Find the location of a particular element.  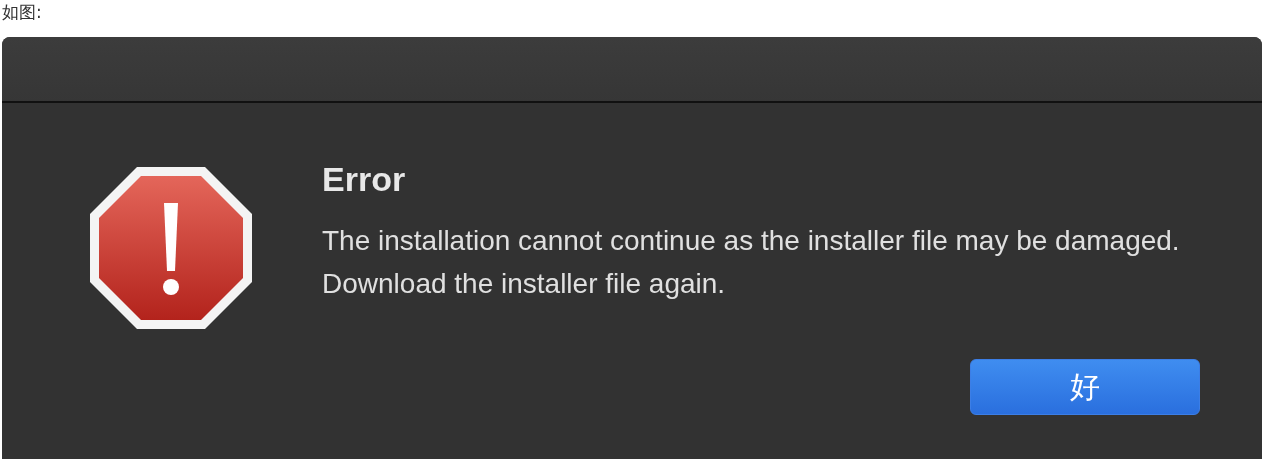

dialog-title: Error is located at coordinates (364, 179).